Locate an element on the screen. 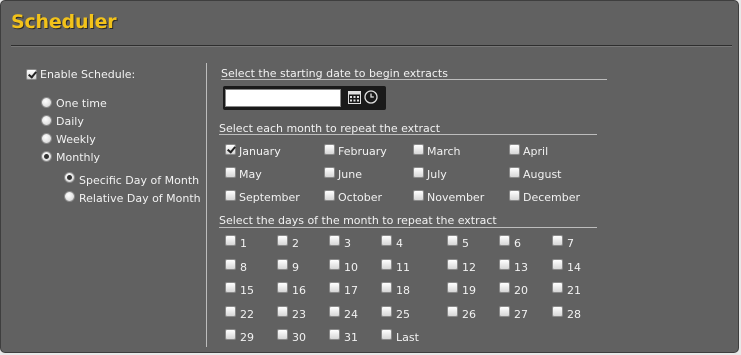 This screenshot has width=741, height=355. day-label-21: 21 is located at coordinates (574, 290).